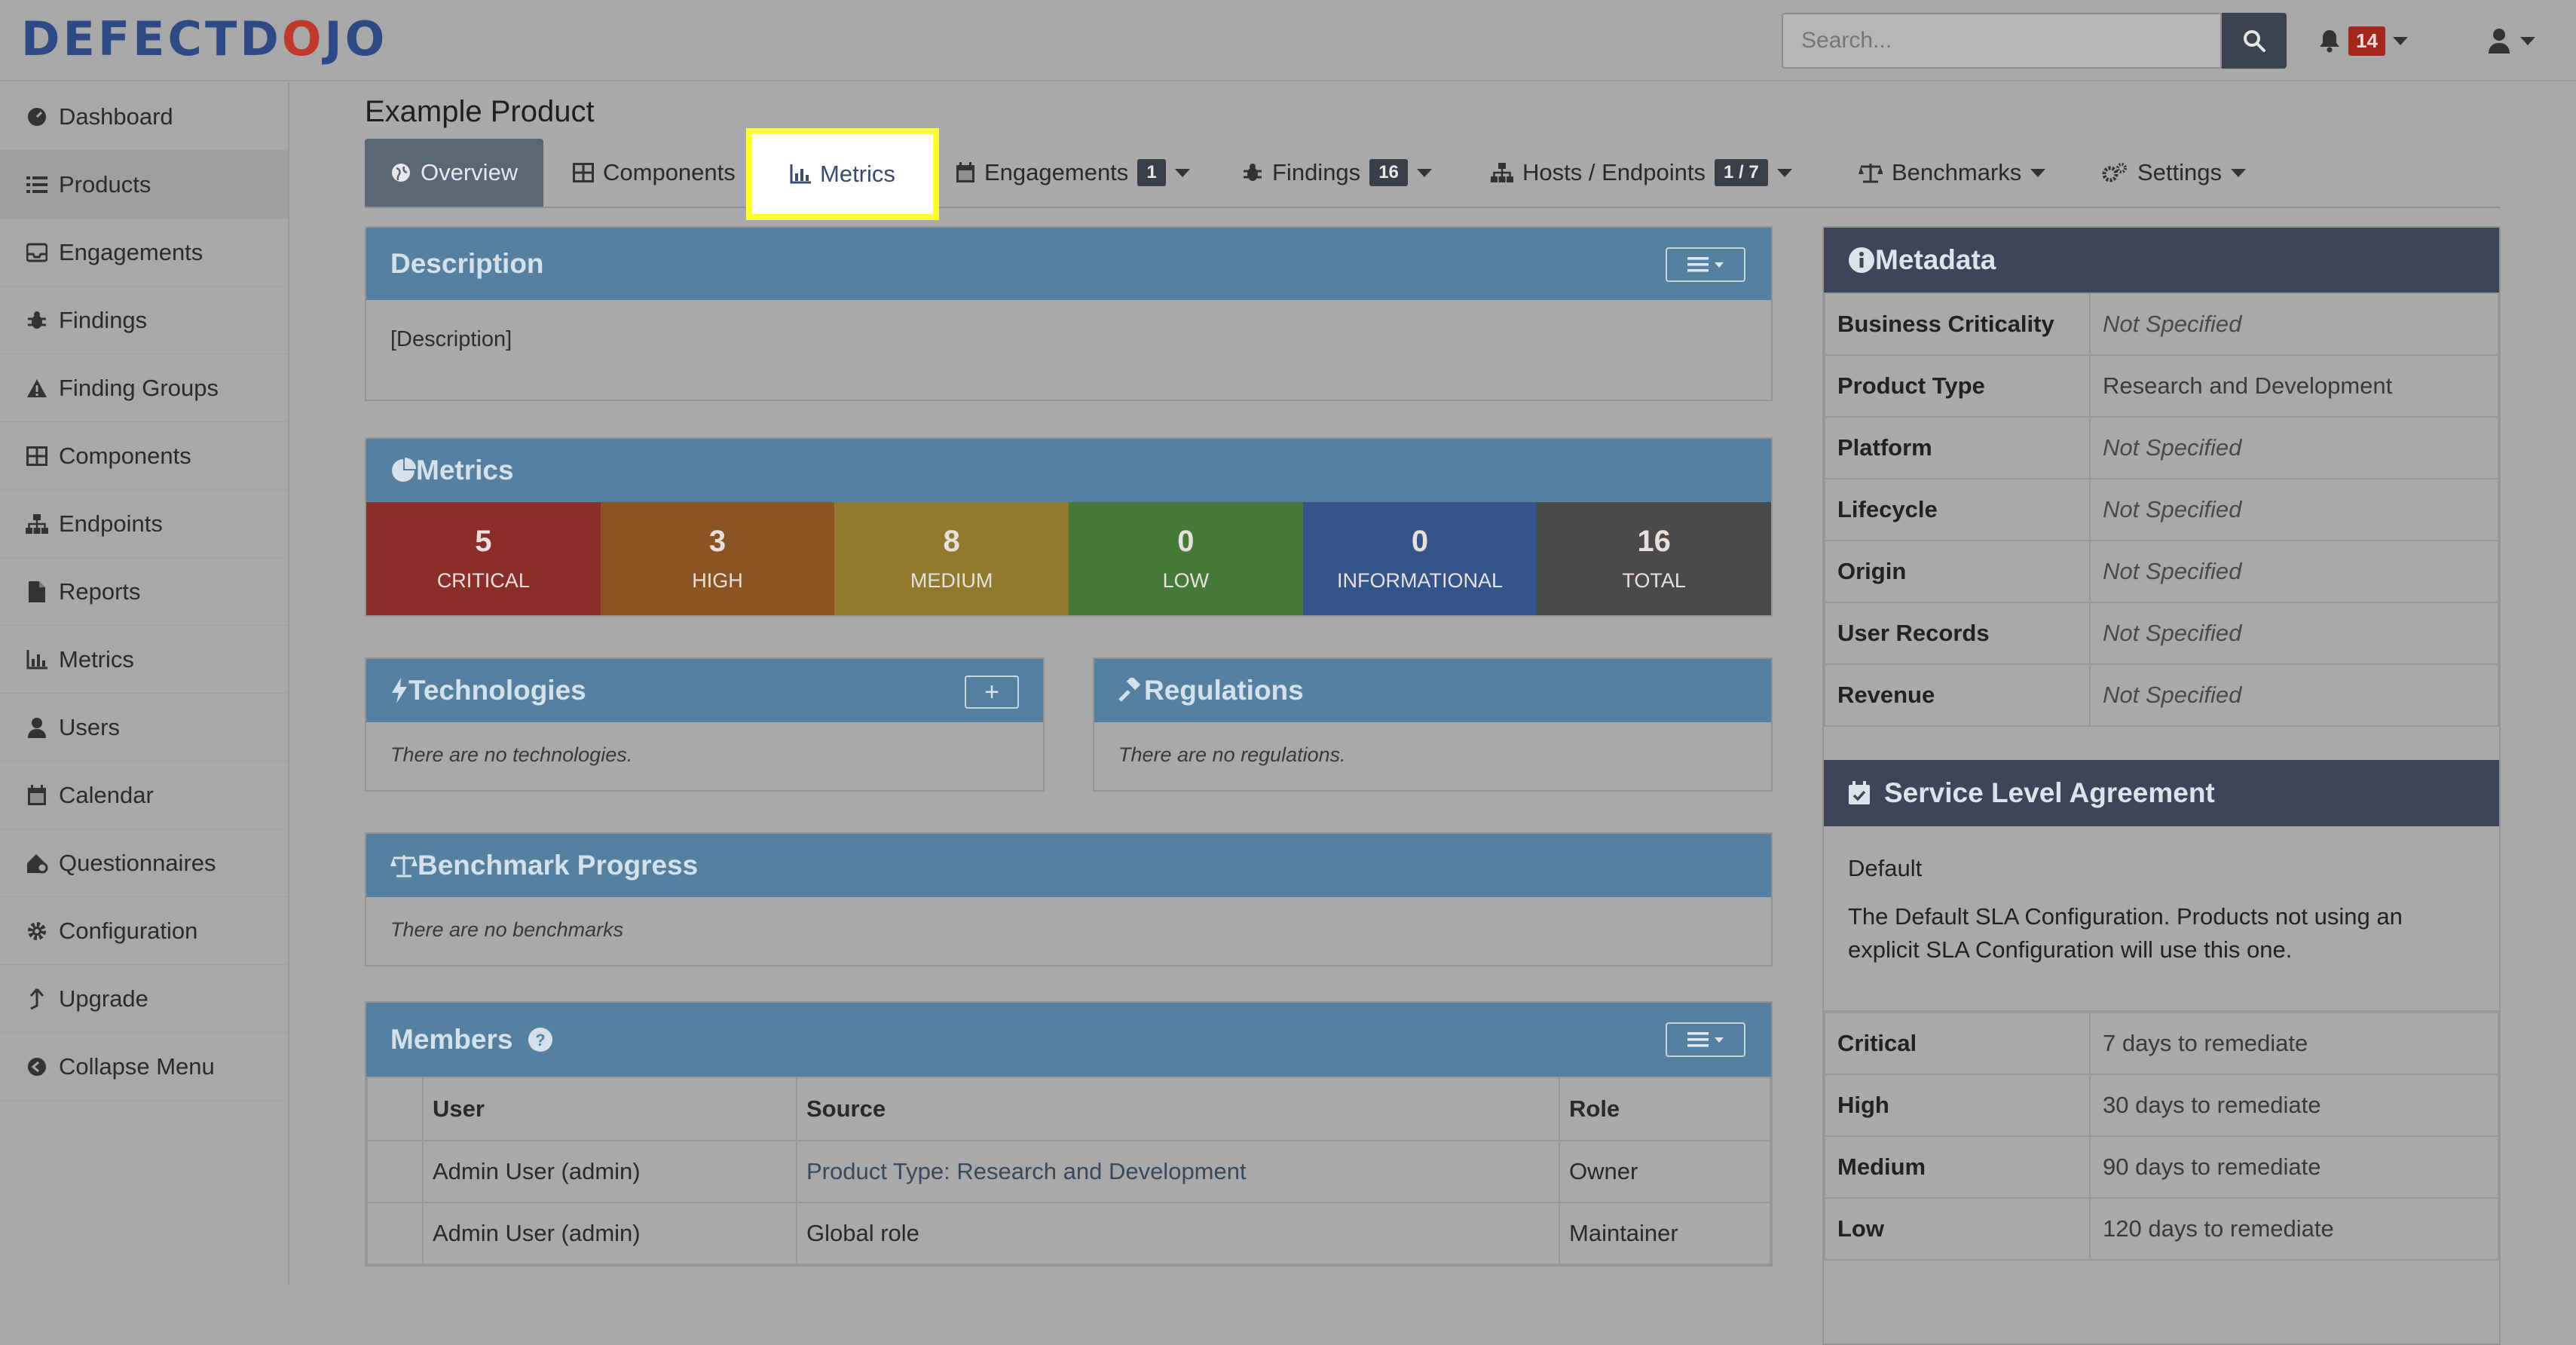 The height and width of the screenshot is (1345, 2576). What do you see at coordinates (144, 456) in the screenshot?
I see `sidebar-item-components: Components` at bounding box center [144, 456].